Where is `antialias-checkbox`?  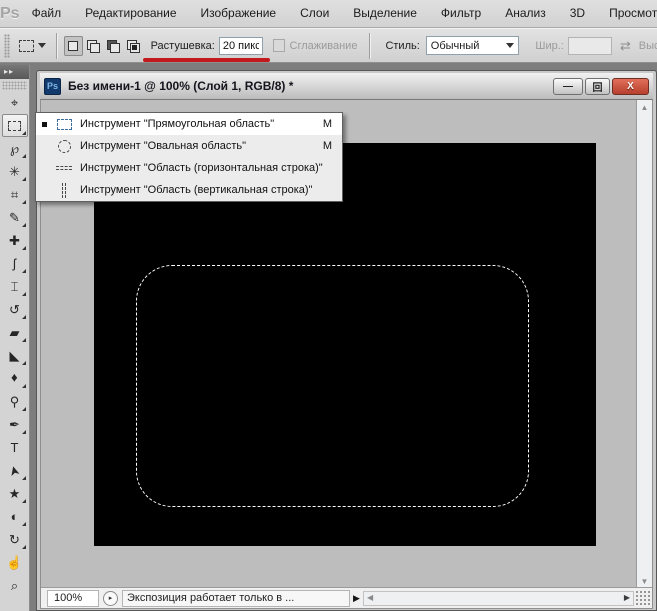
antialias-checkbox is located at coordinates (278, 45).